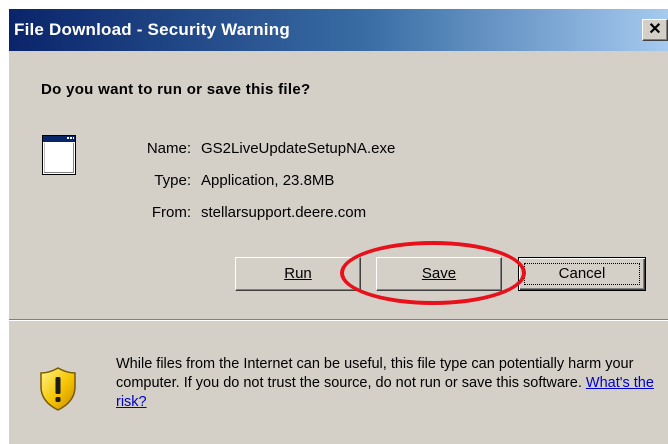  Describe the element at coordinates (171, 212) in the screenshot. I see `from-label: From:` at that location.